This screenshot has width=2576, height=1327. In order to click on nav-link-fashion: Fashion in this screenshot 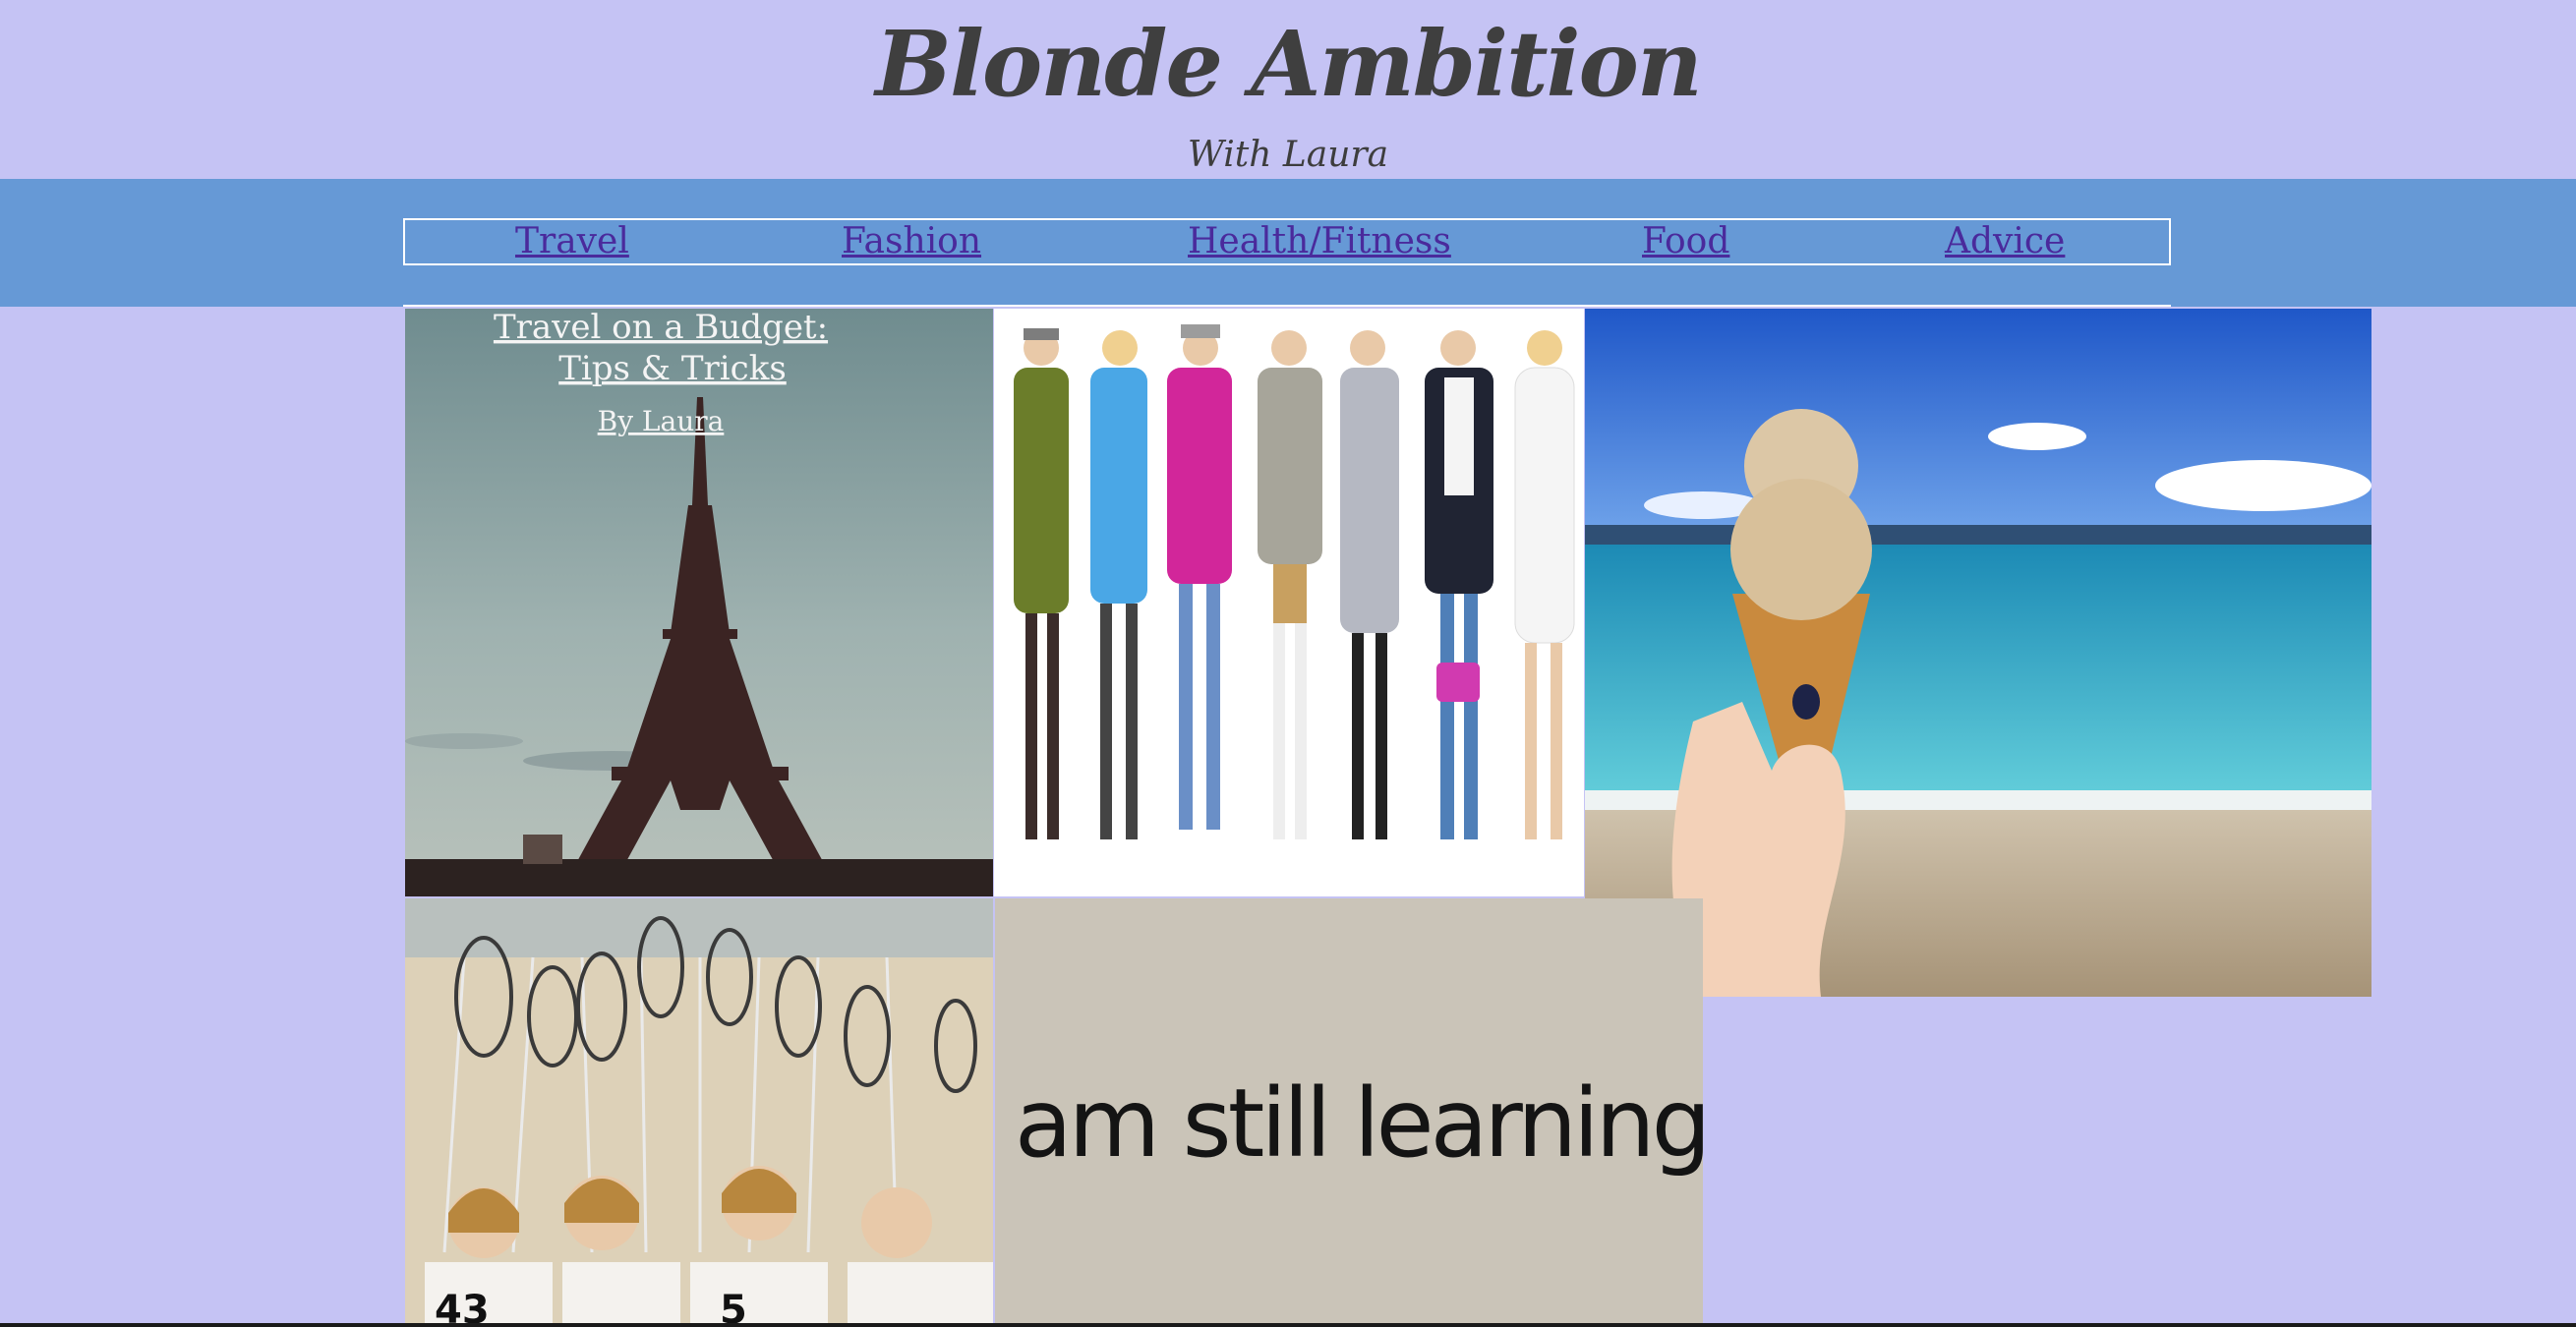, I will do `click(911, 241)`.